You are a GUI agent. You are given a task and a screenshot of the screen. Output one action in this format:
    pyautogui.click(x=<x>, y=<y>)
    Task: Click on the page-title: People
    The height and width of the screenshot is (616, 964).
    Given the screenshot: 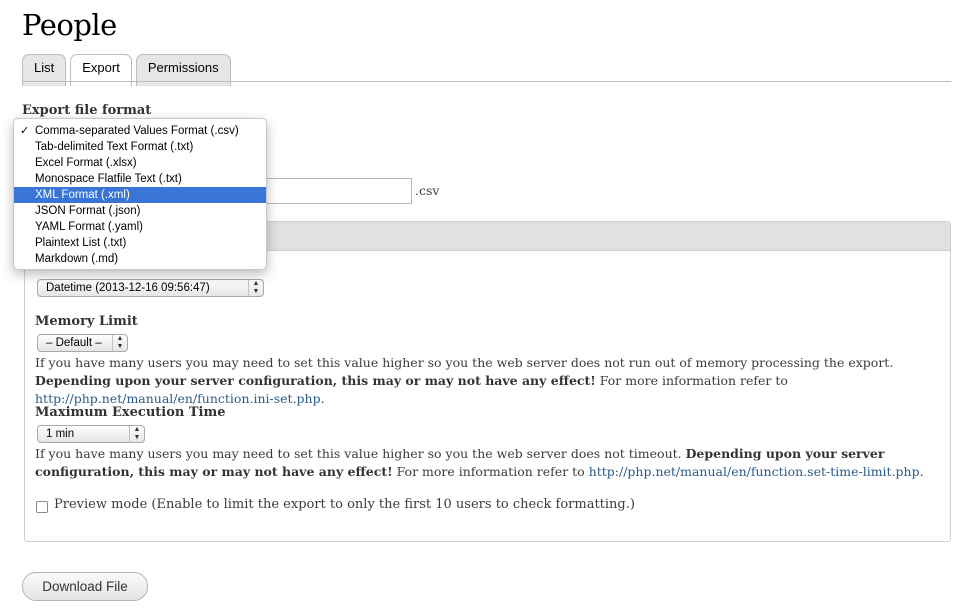 What is the action you would take?
    pyautogui.click(x=69, y=25)
    